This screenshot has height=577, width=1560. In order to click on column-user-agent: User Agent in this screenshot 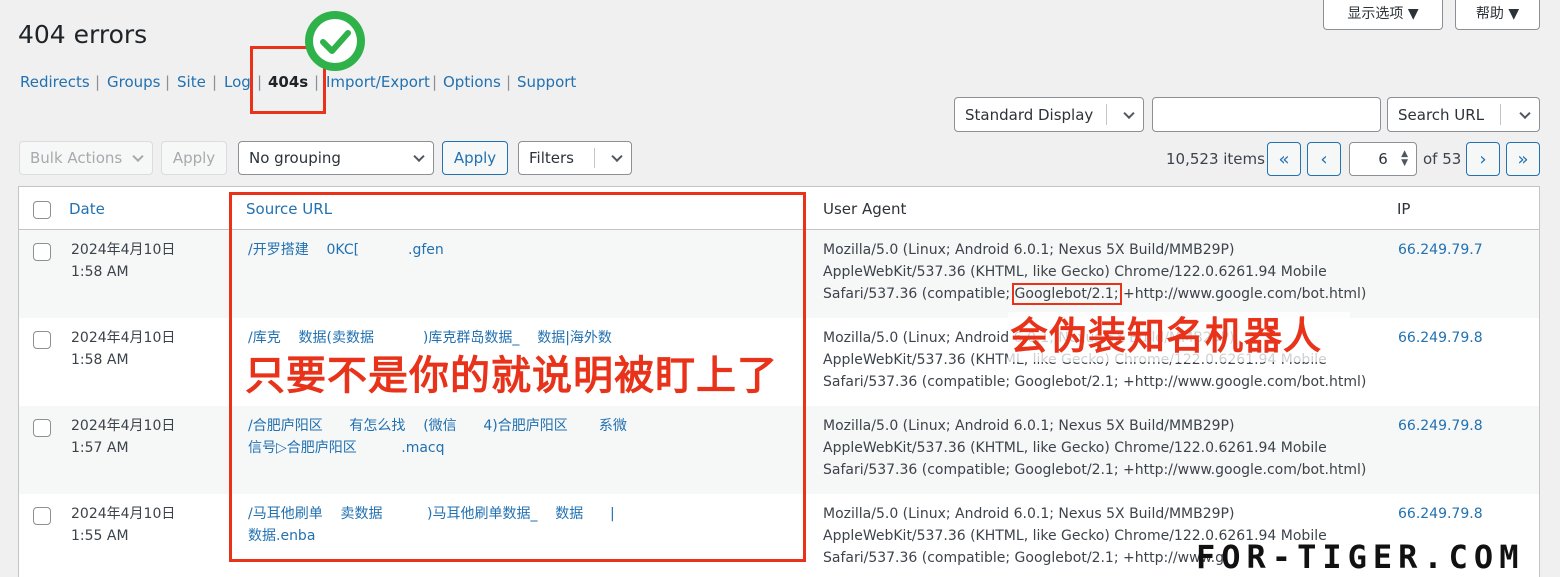, I will do `click(865, 209)`.